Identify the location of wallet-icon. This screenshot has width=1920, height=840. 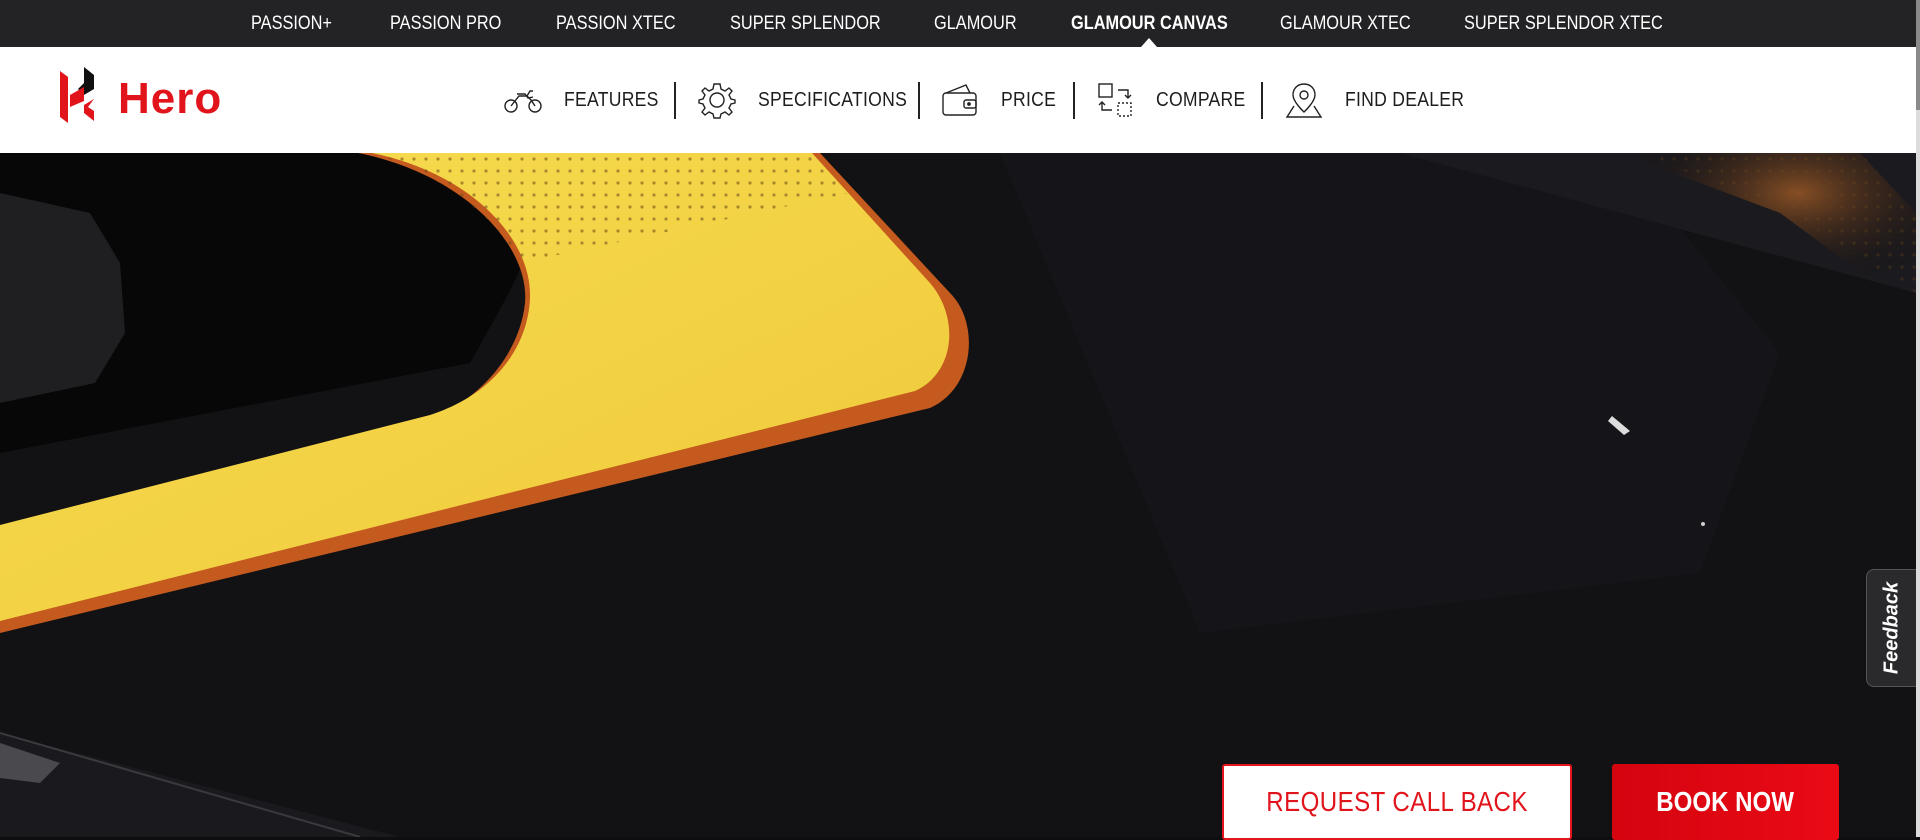
(960, 100).